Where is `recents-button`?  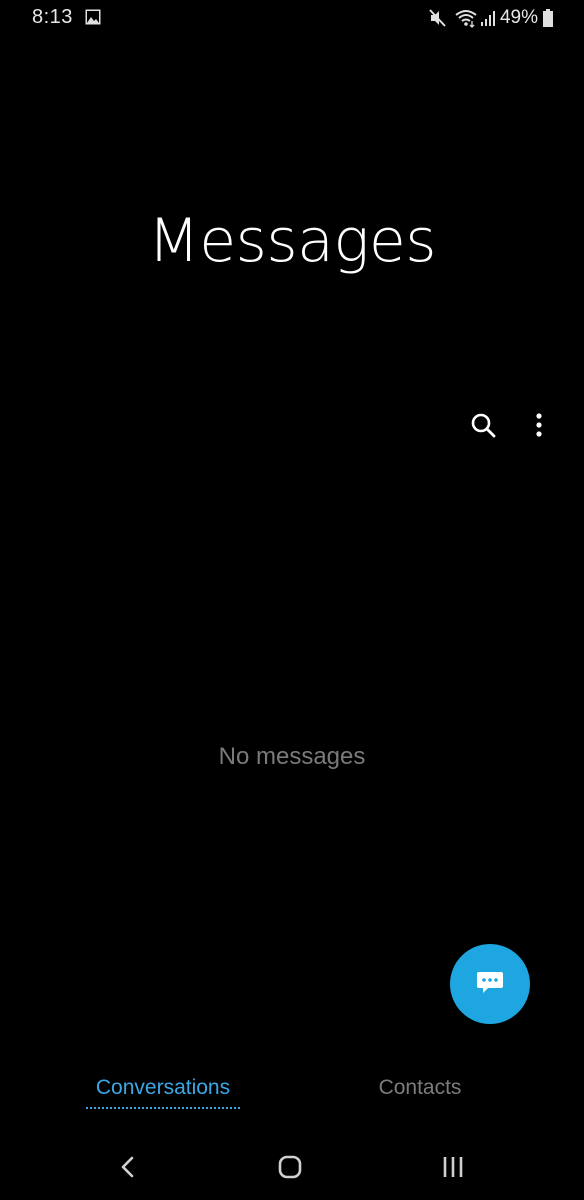 recents-button is located at coordinates (453, 1167).